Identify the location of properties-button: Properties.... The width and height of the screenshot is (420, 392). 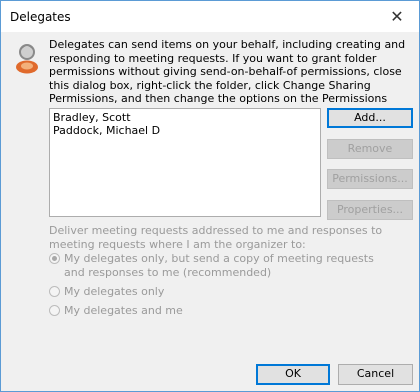
(370, 210).